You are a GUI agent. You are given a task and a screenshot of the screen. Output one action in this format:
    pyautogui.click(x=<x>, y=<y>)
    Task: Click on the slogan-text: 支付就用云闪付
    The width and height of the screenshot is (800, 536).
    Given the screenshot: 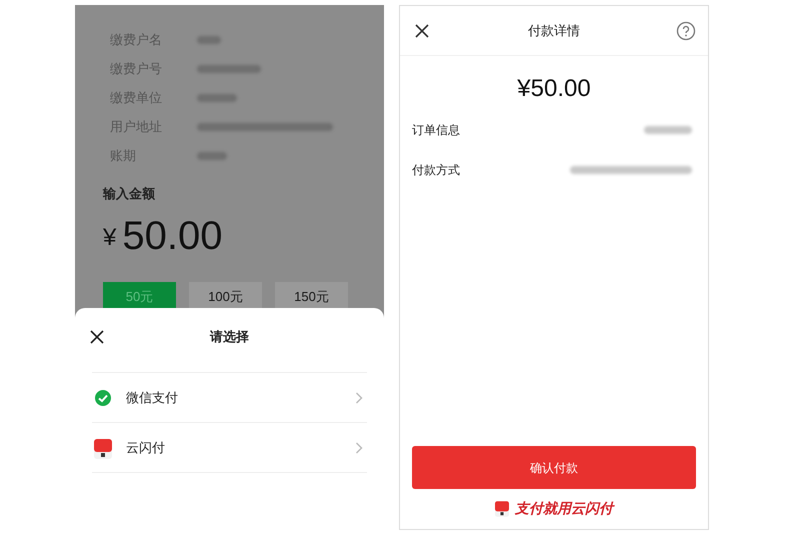 What is the action you would take?
    pyautogui.click(x=564, y=509)
    